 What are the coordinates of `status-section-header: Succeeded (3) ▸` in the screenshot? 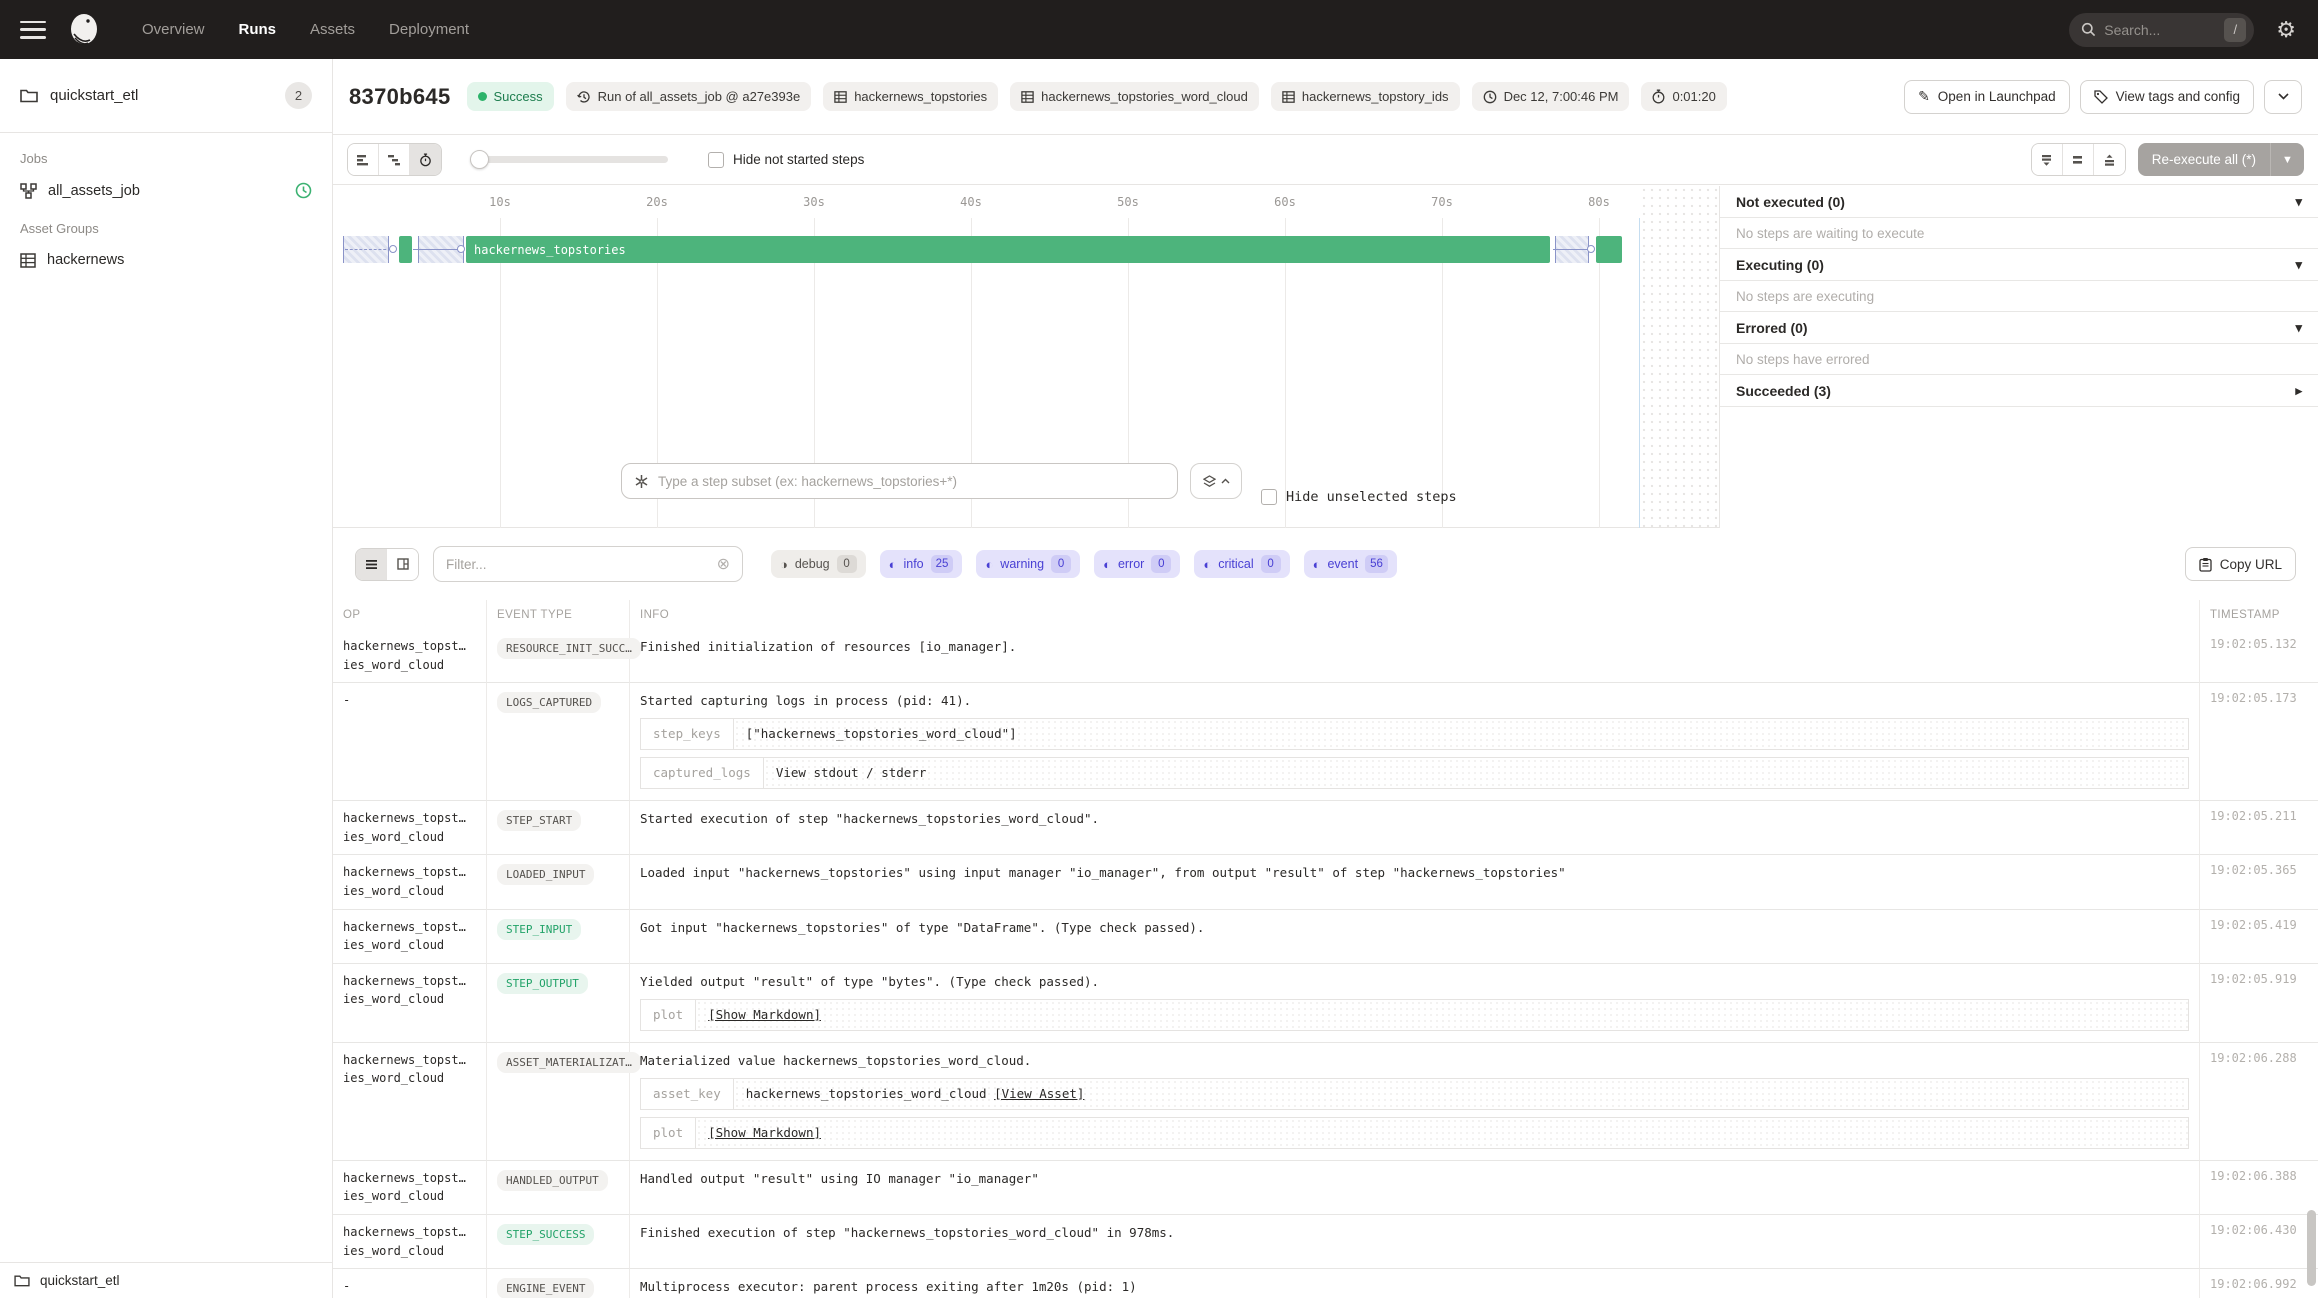 It's located at (2019, 391).